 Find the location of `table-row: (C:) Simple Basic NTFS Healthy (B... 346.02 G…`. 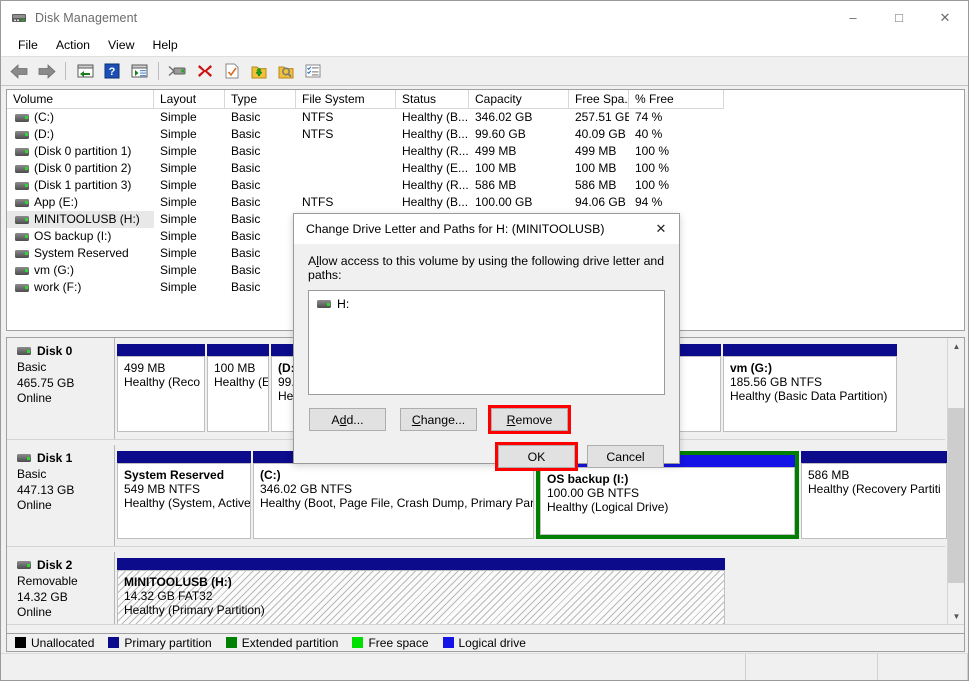

table-row: (C:) Simple Basic NTFS Healthy (B... 346.02 G… is located at coordinates (485, 117).